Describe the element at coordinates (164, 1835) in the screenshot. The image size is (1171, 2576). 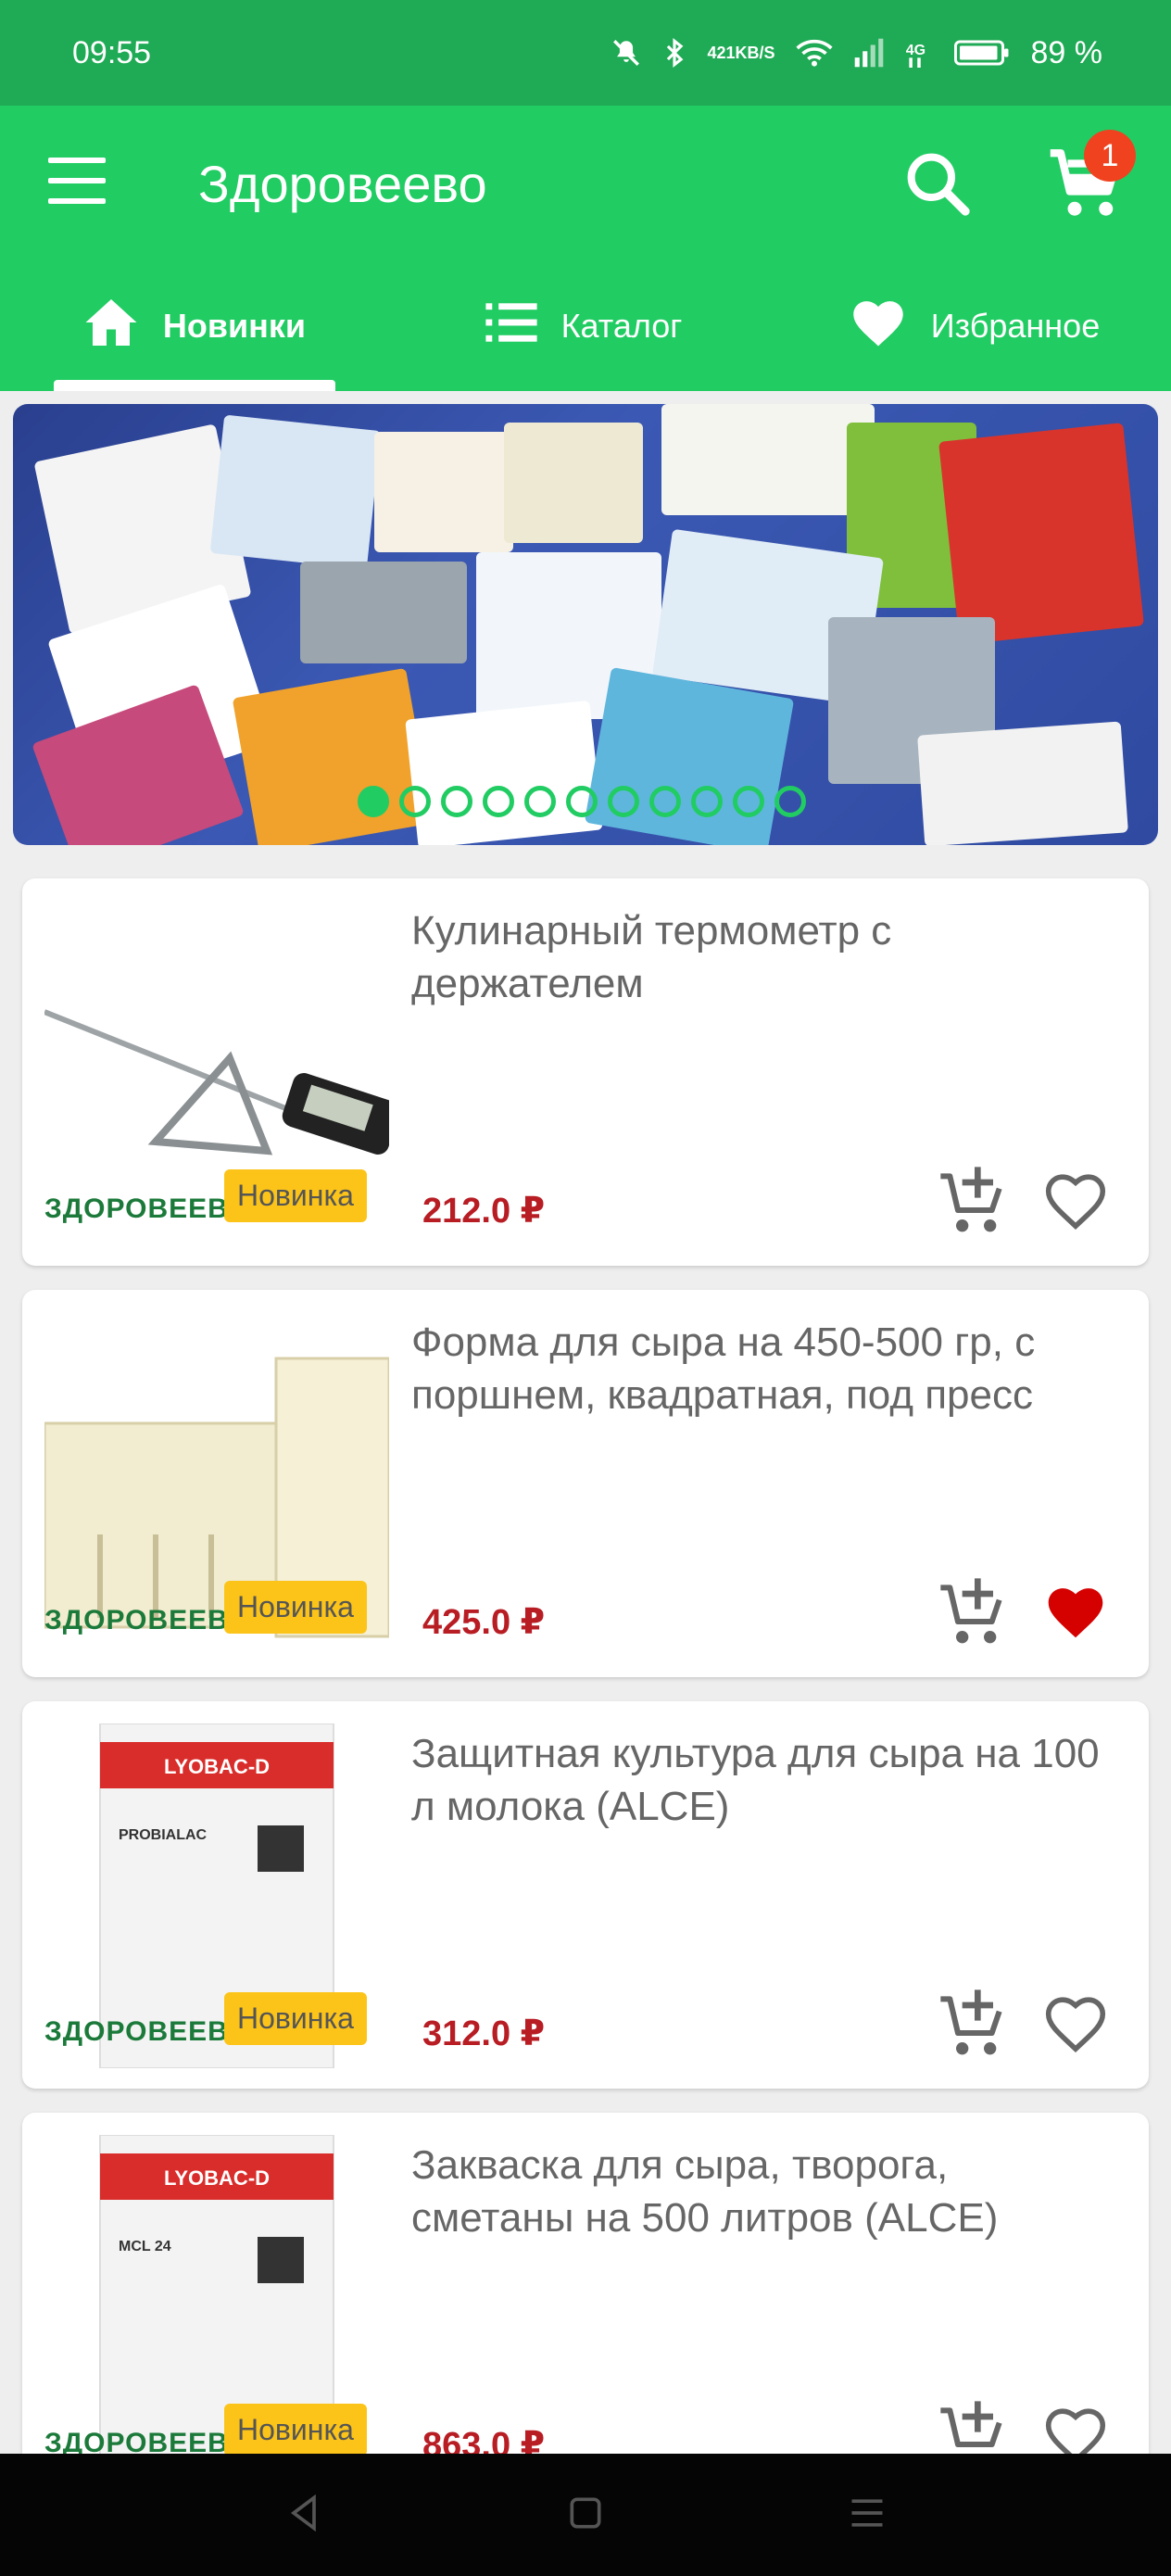
I see `image-label: PROBIALAC` at that location.